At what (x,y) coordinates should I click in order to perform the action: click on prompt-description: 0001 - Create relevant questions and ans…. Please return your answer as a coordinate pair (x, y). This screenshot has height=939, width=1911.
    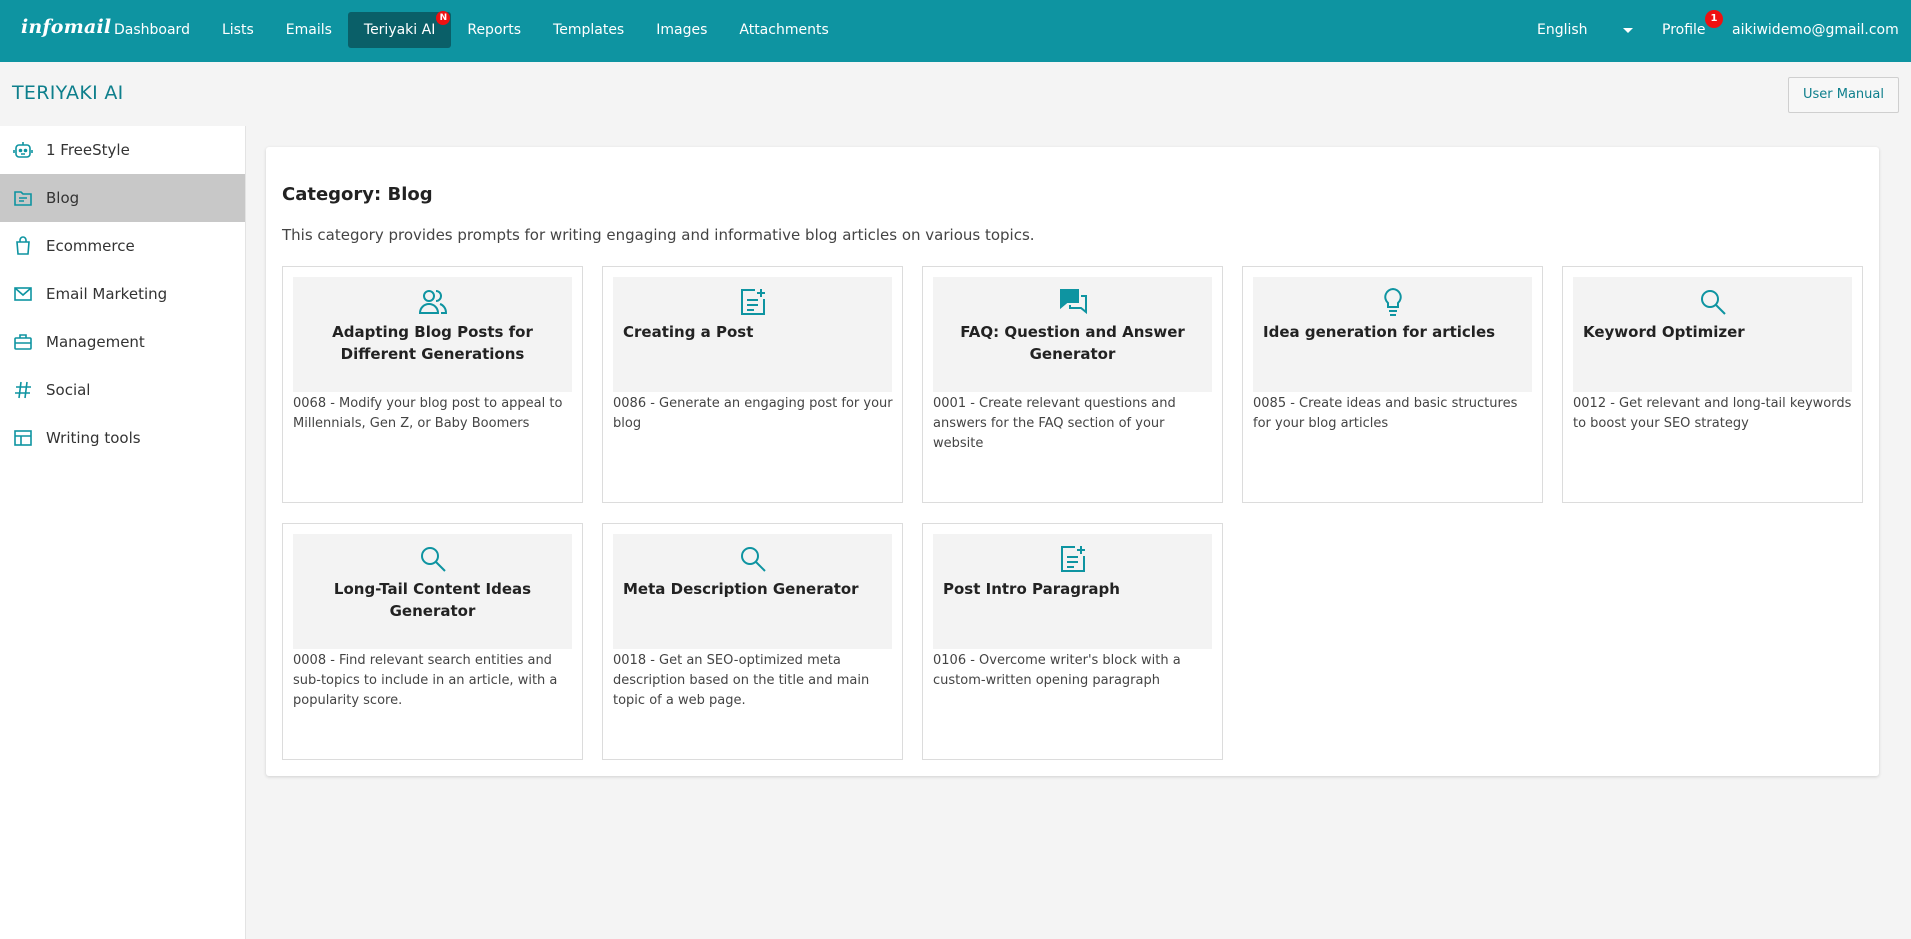
    Looking at the image, I should click on (1054, 423).